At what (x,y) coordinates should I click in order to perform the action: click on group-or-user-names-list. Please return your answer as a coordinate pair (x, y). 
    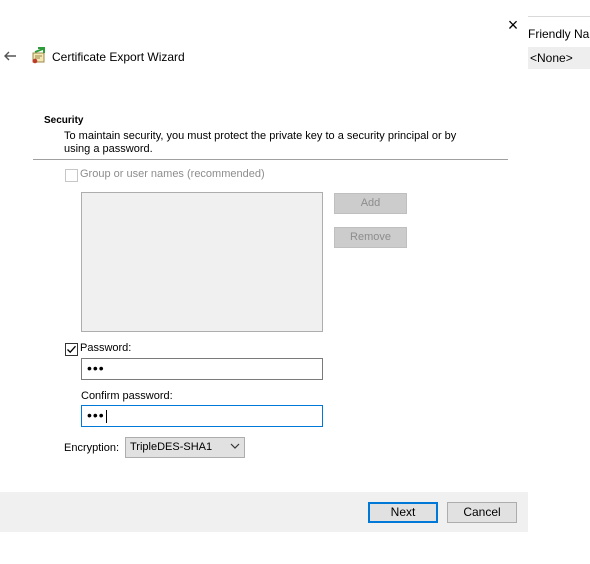
    Looking at the image, I should click on (202, 262).